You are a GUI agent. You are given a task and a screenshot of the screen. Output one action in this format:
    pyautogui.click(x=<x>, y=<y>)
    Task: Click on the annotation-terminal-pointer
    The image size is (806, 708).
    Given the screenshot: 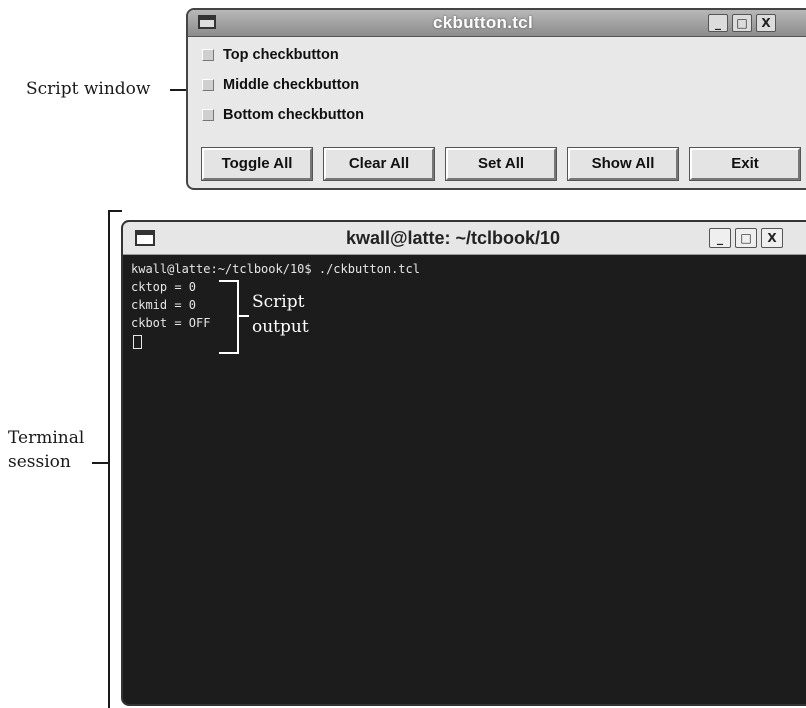 What is the action you would take?
    pyautogui.click(x=100, y=463)
    